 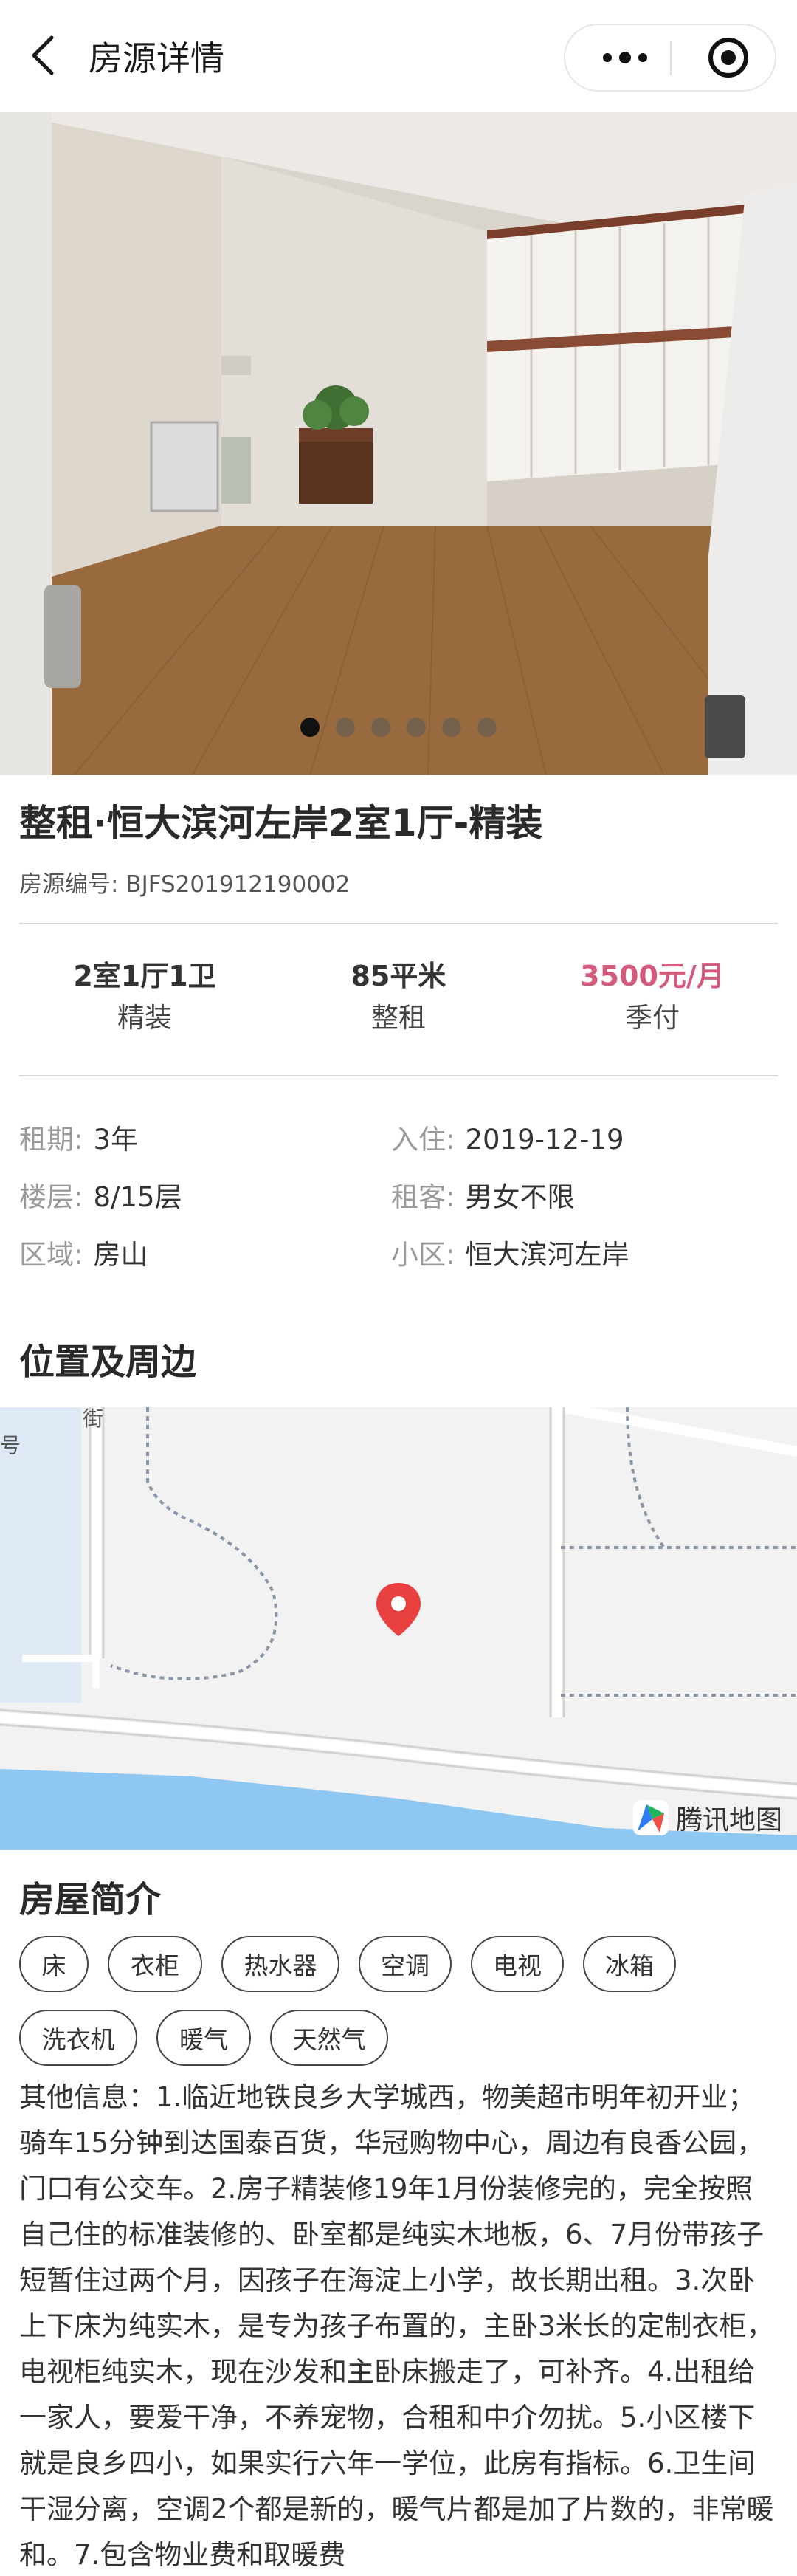 What do you see at coordinates (398, 1018) in the screenshot?
I see `stat-area-sub: 整租` at bounding box center [398, 1018].